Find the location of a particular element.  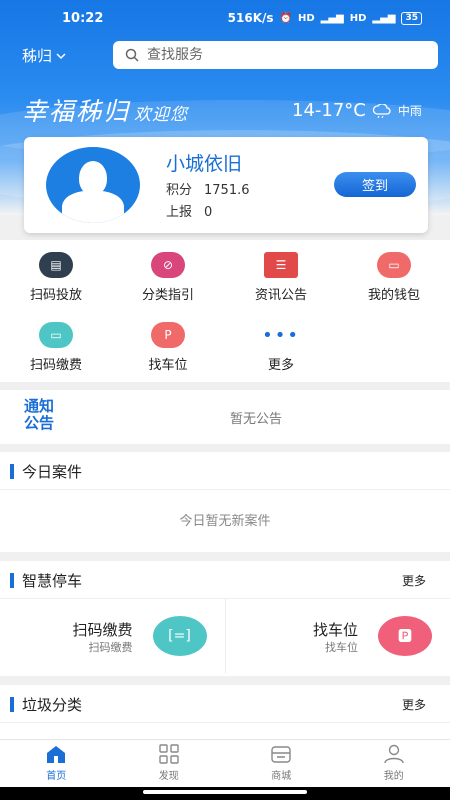

city-label: 秭归 is located at coordinates (37, 56).